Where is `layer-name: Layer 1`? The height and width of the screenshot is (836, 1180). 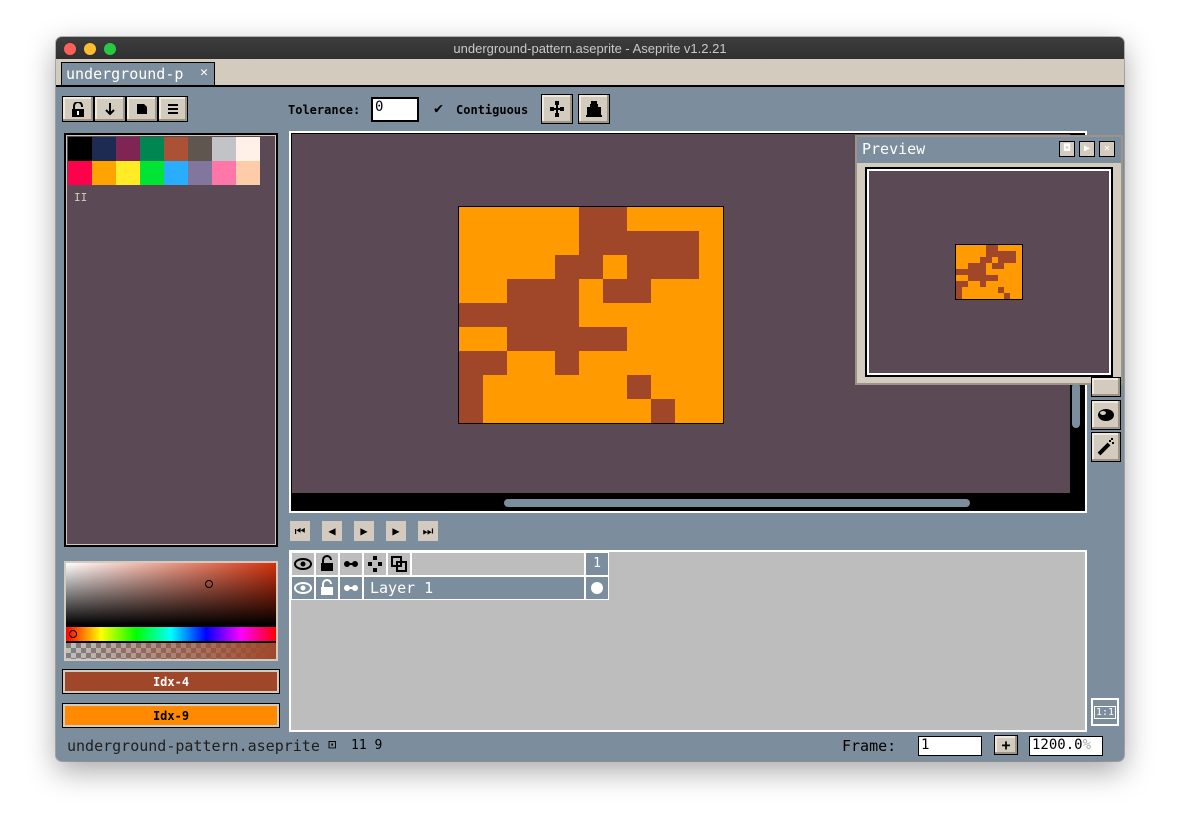 layer-name: Layer 1 is located at coordinates (474, 588).